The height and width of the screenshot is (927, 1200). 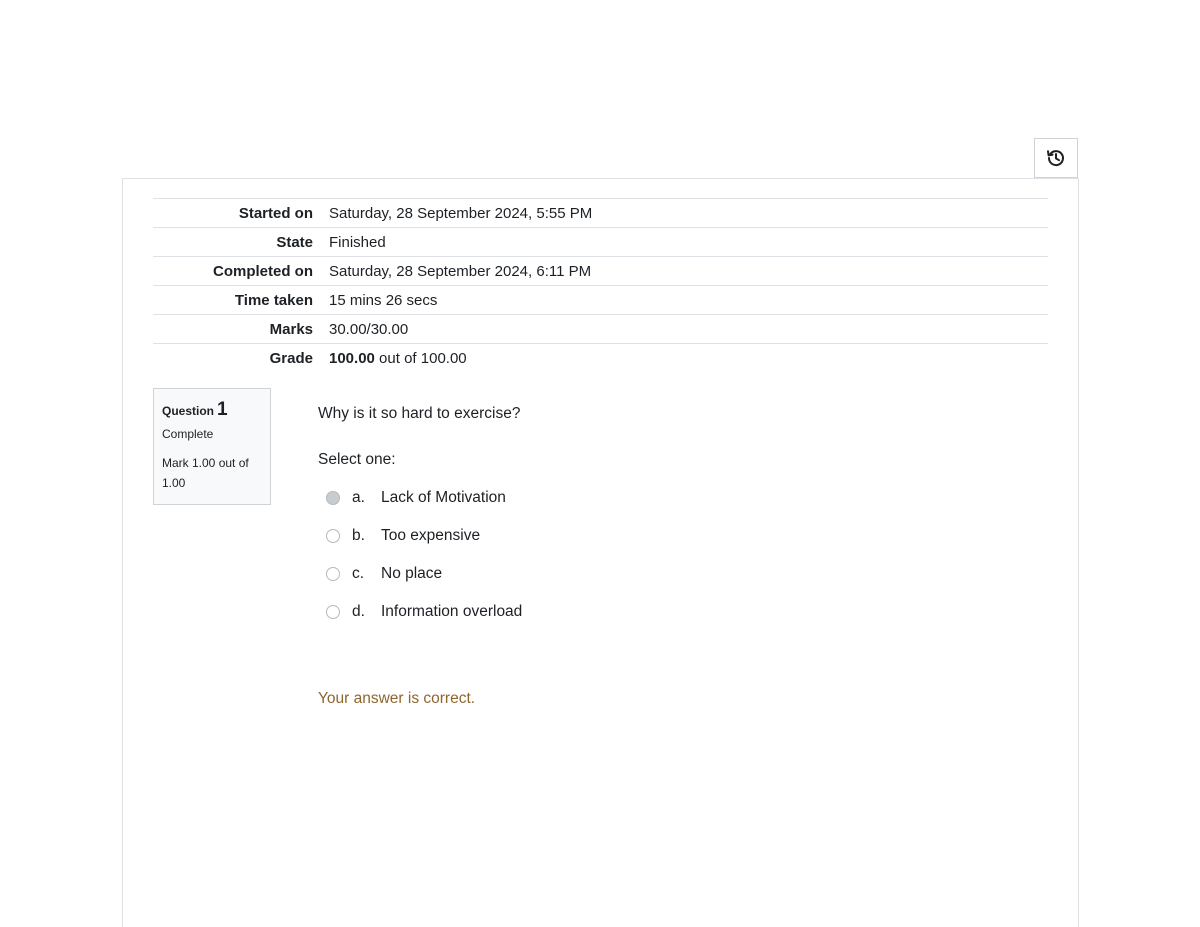 What do you see at coordinates (358, 535) in the screenshot?
I see `answer-letter: b.` at bounding box center [358, 535].